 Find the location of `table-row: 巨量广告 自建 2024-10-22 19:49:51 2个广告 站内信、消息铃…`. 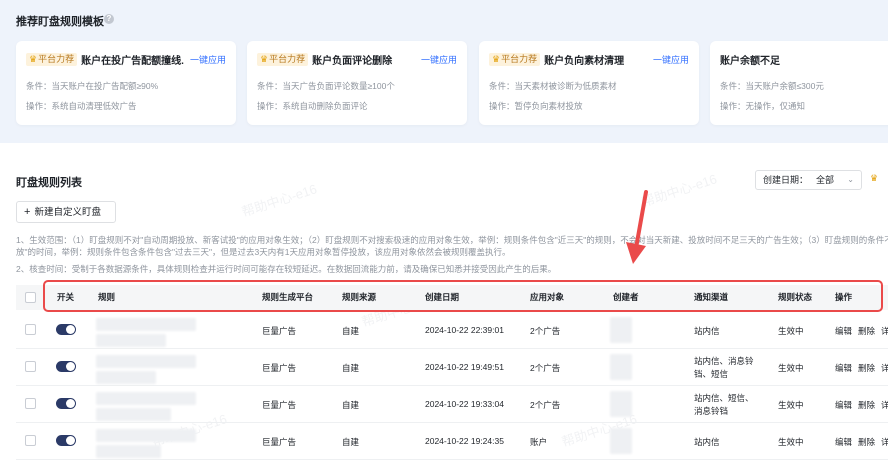

table-row: 巨量广告 自建 2024-10-22 19:49:51 2个广告 站内信、消息铃… is located at coordinates (452, 367).